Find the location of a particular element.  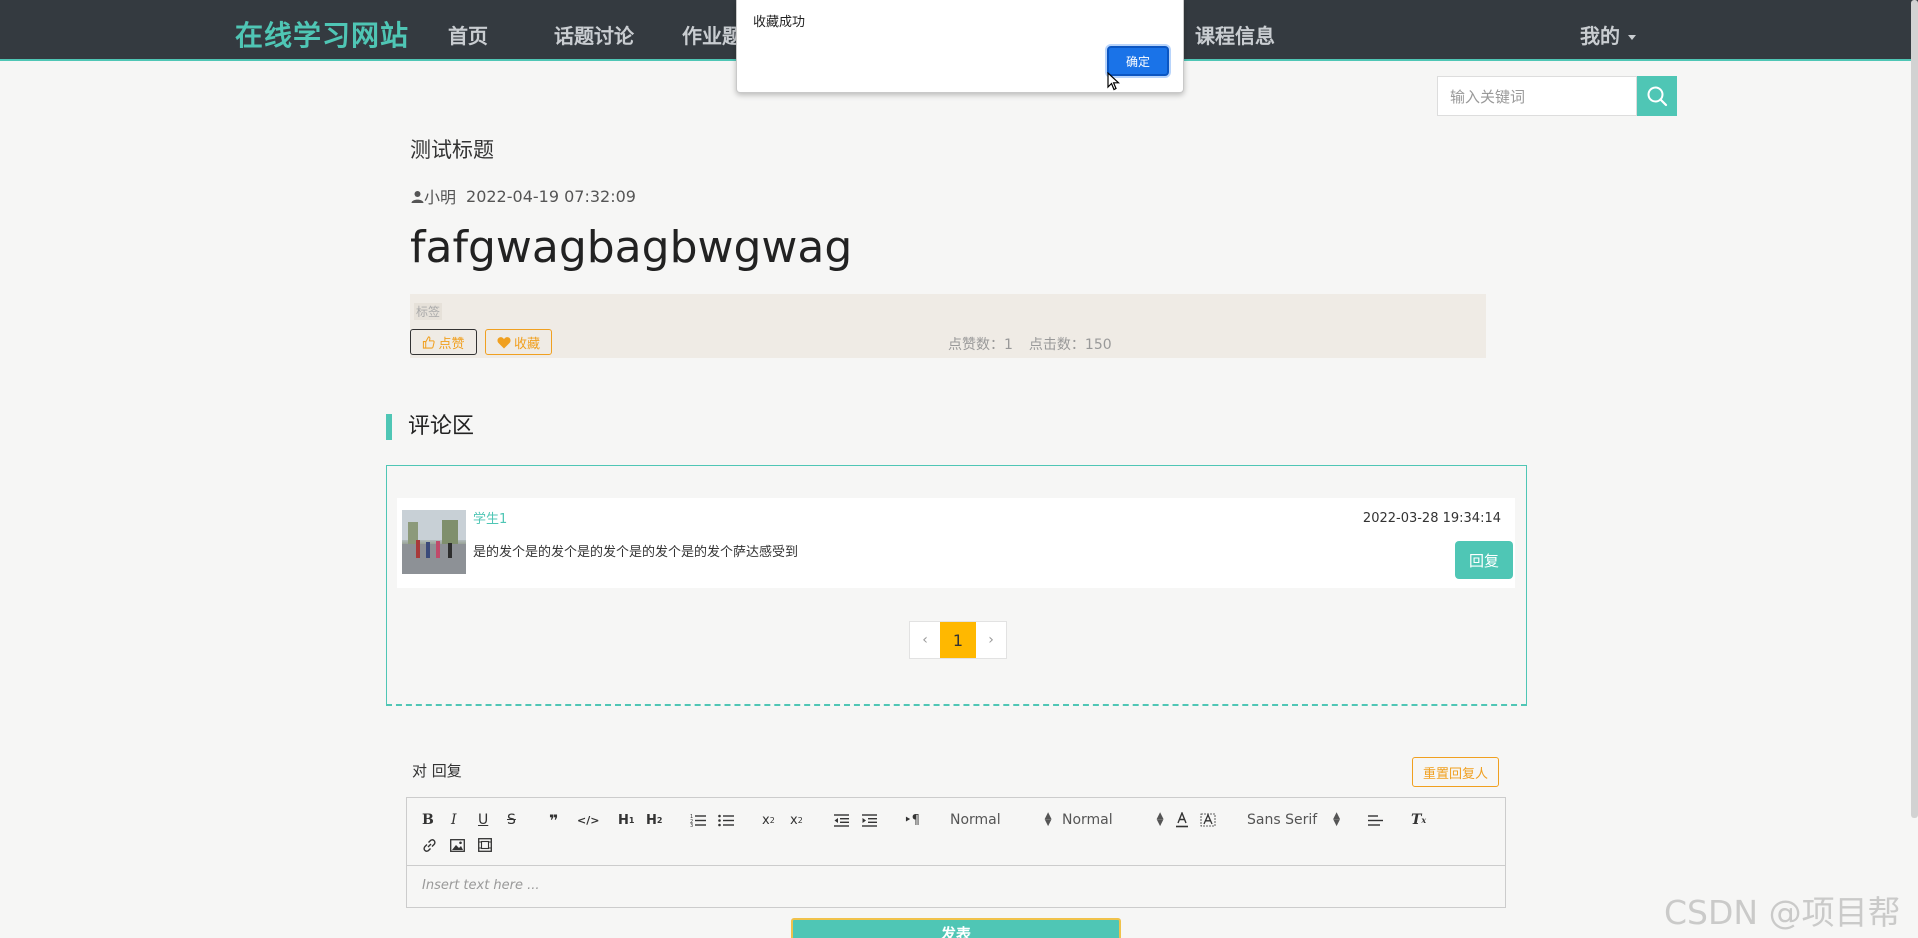

pager-page-current: 1 is located at coordinates (958, 640).